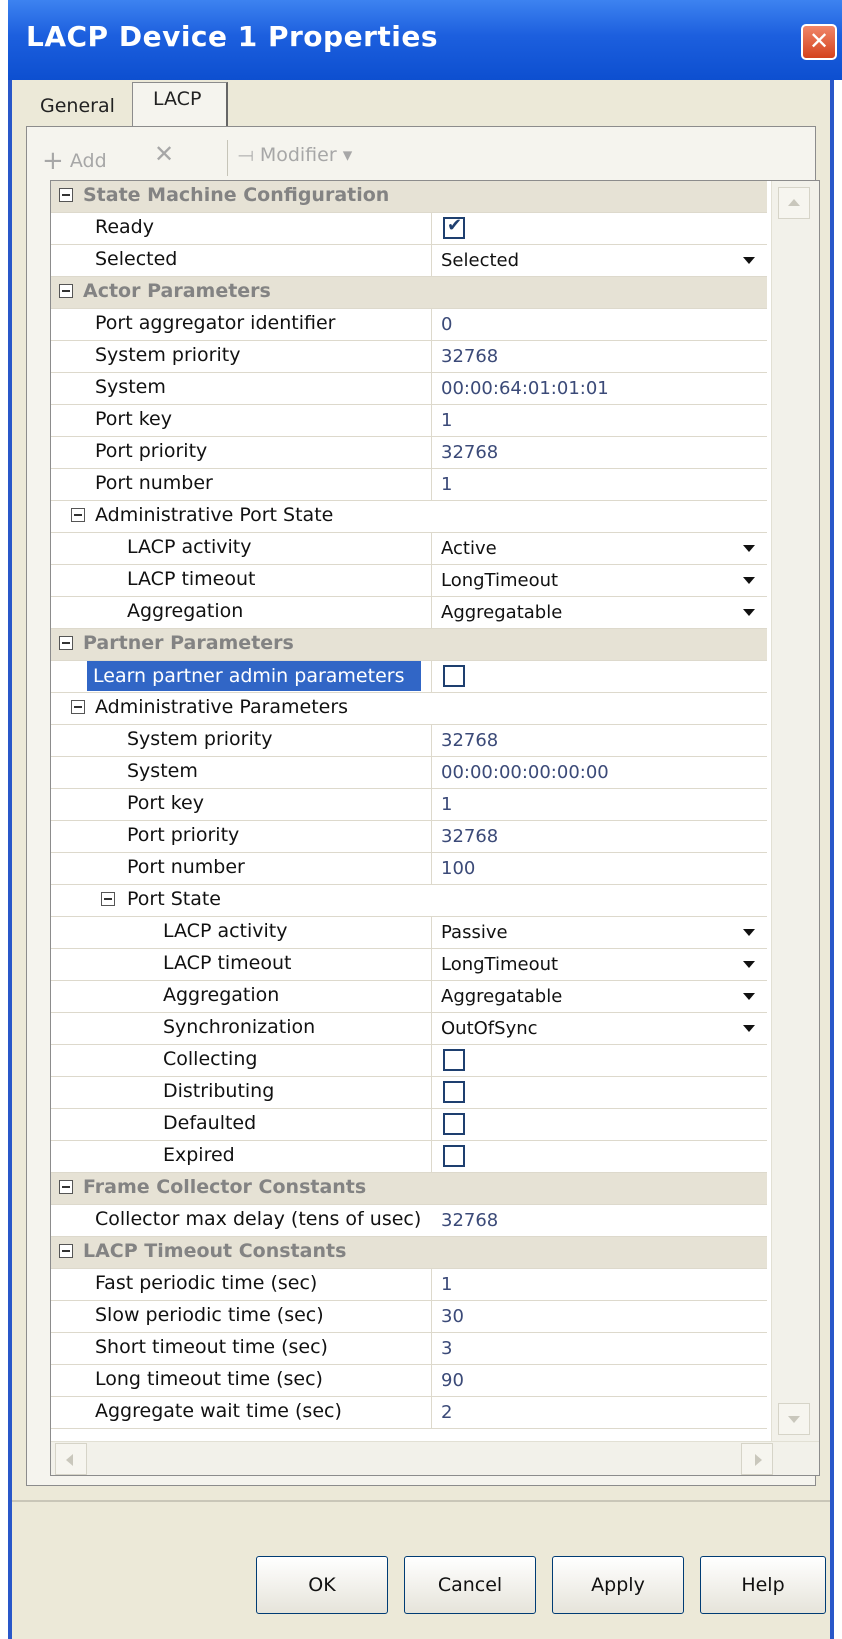  What do you see at coordinates (74, 160) in the screenshot?
I see `add-button: + Add` at bounding box center [74, 160].